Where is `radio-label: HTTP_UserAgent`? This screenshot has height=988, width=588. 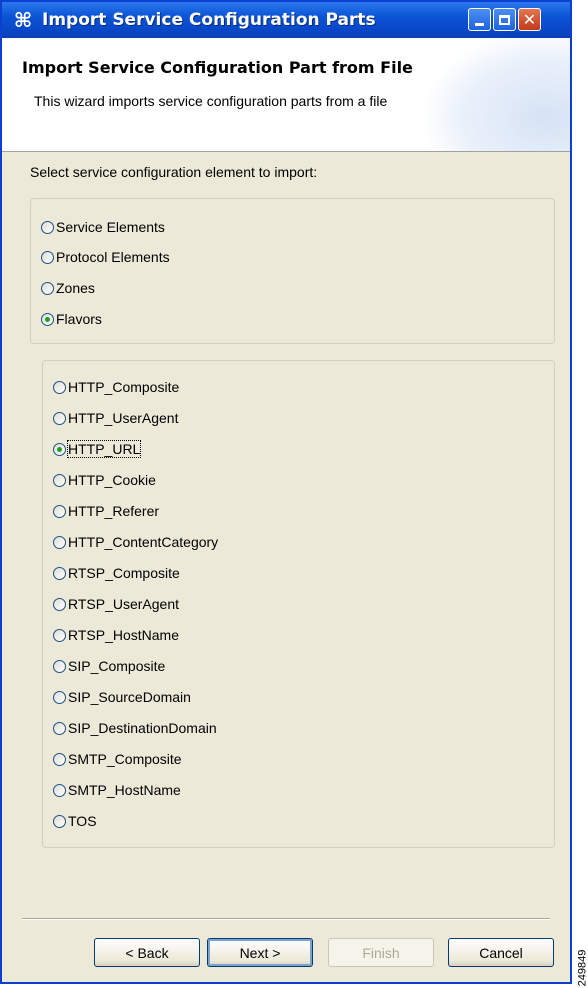
radio-label: HTTP_UserAgent is located at coordinates (123, 418).